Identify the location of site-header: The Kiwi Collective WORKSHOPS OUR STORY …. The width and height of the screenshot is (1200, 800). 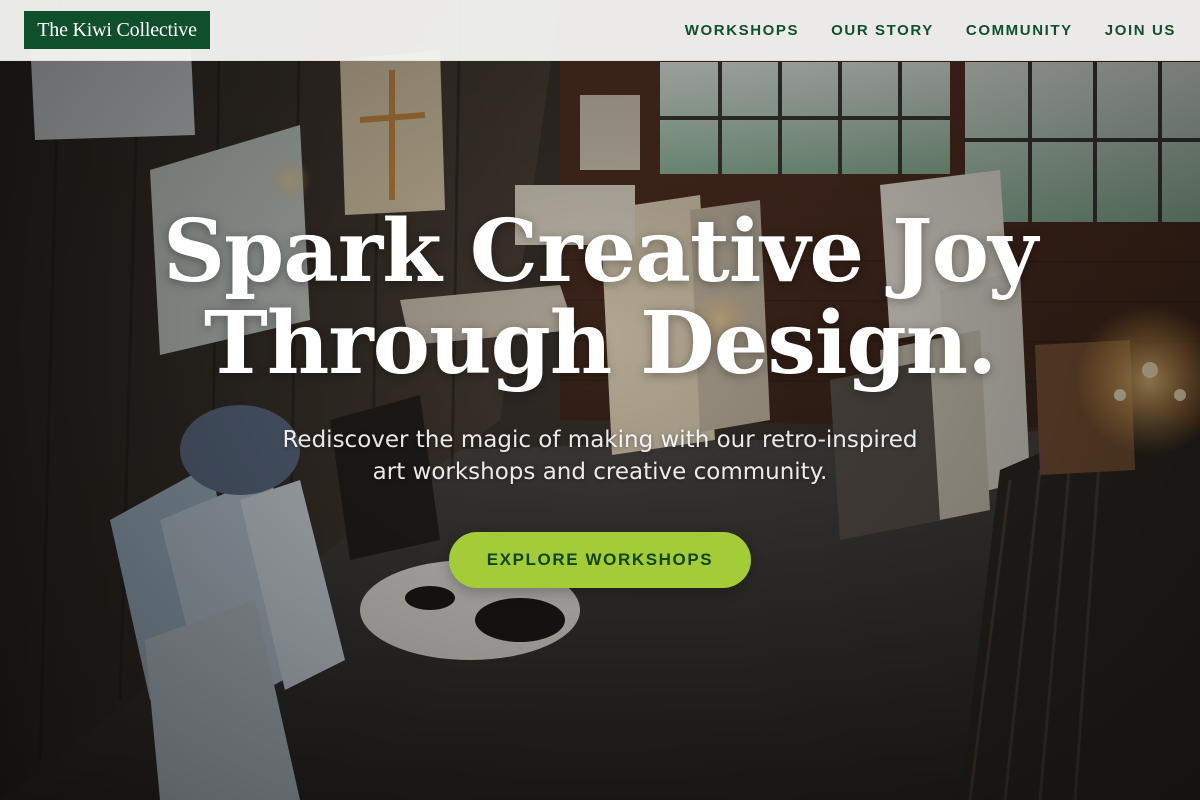
(600, 30).